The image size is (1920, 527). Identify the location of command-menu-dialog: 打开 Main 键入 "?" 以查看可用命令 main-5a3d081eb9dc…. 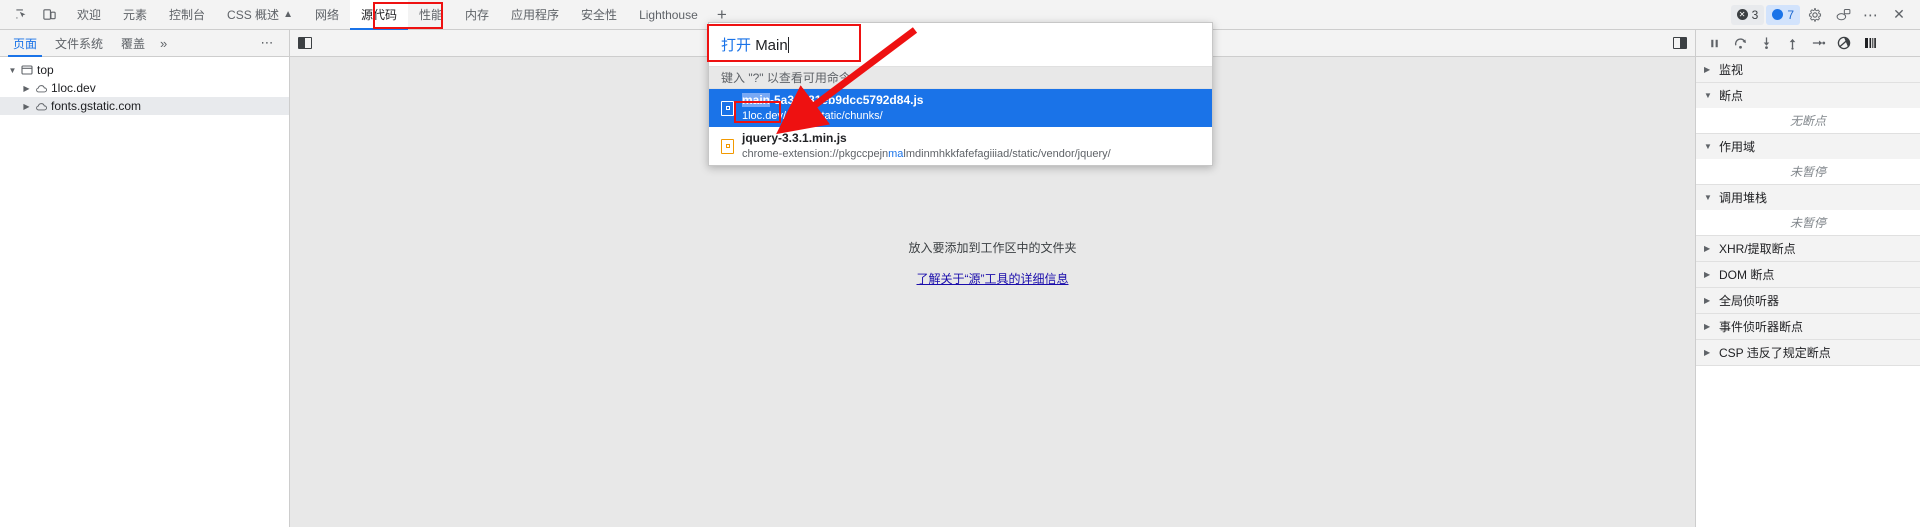
(960, 94).